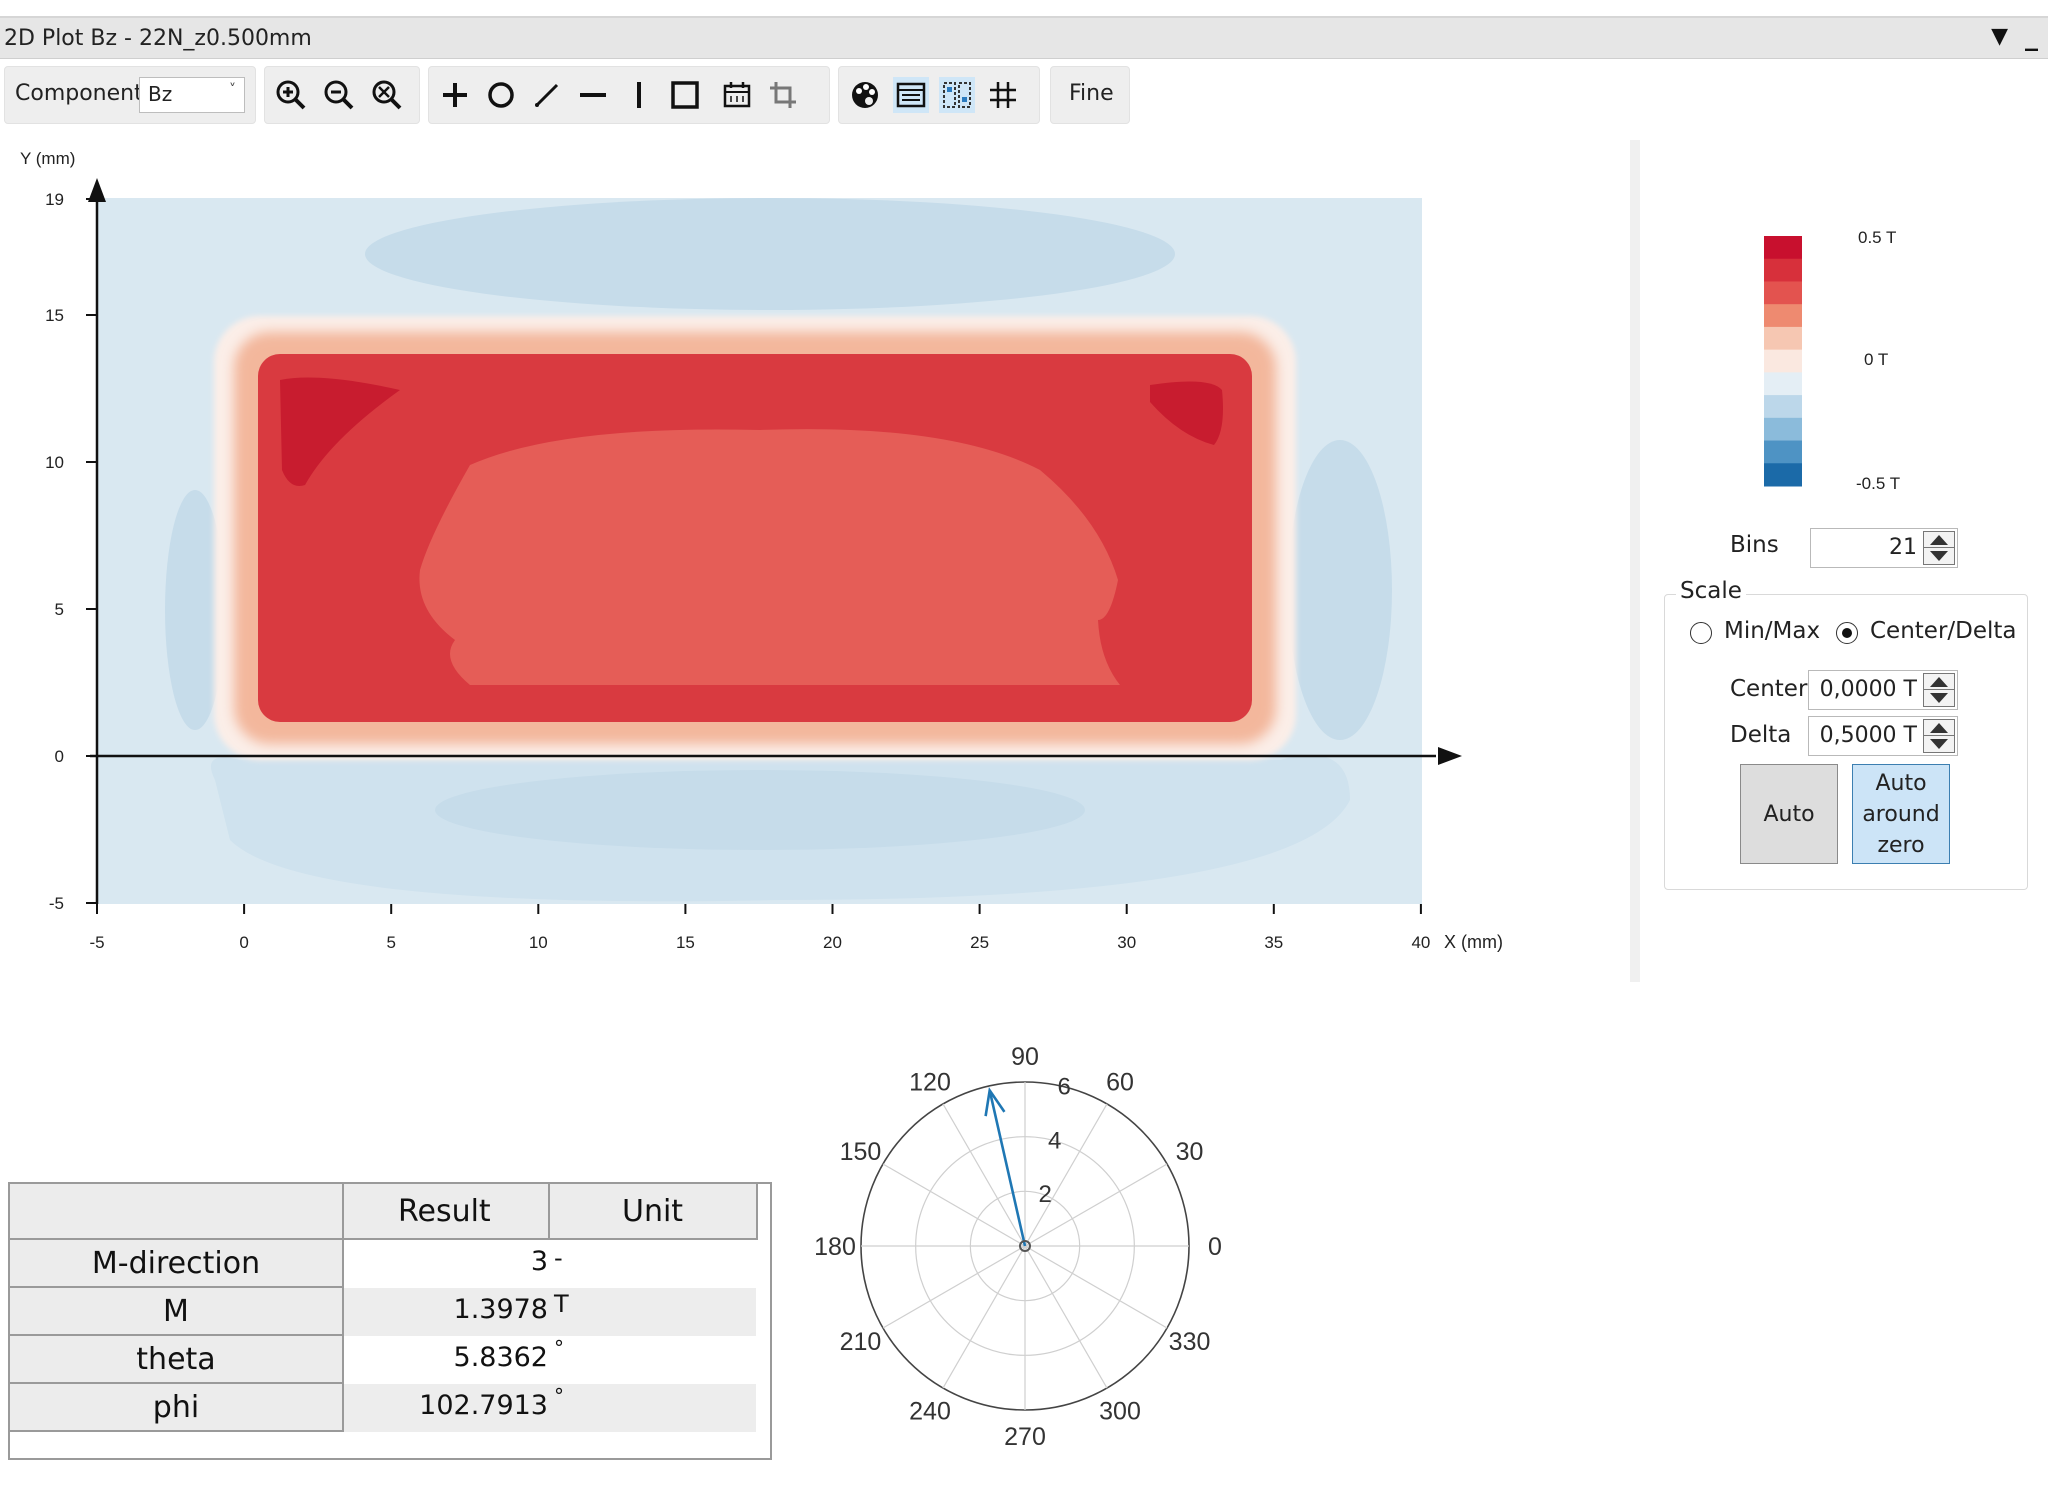 The image size is (2048, 1511). Describe the element at coordinates (783, 95) in the screenshot. I see `crop-icon` at that location.